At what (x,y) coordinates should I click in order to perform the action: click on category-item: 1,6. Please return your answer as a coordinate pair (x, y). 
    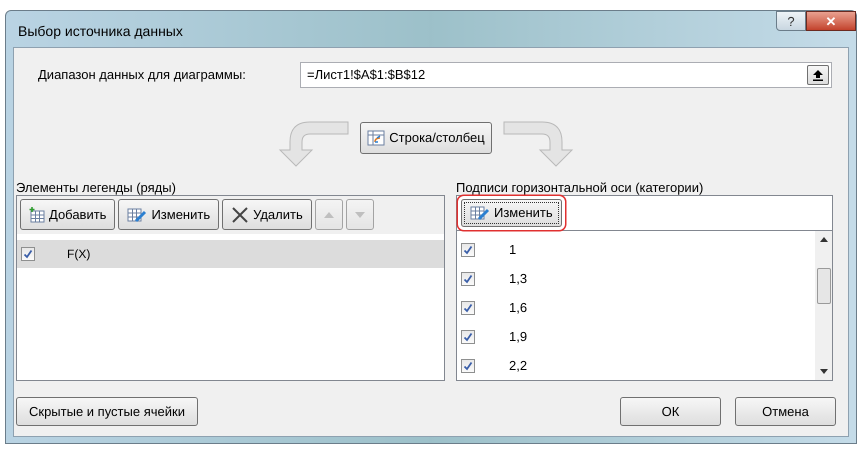
    Looking at the image, I should click on (636, 307).